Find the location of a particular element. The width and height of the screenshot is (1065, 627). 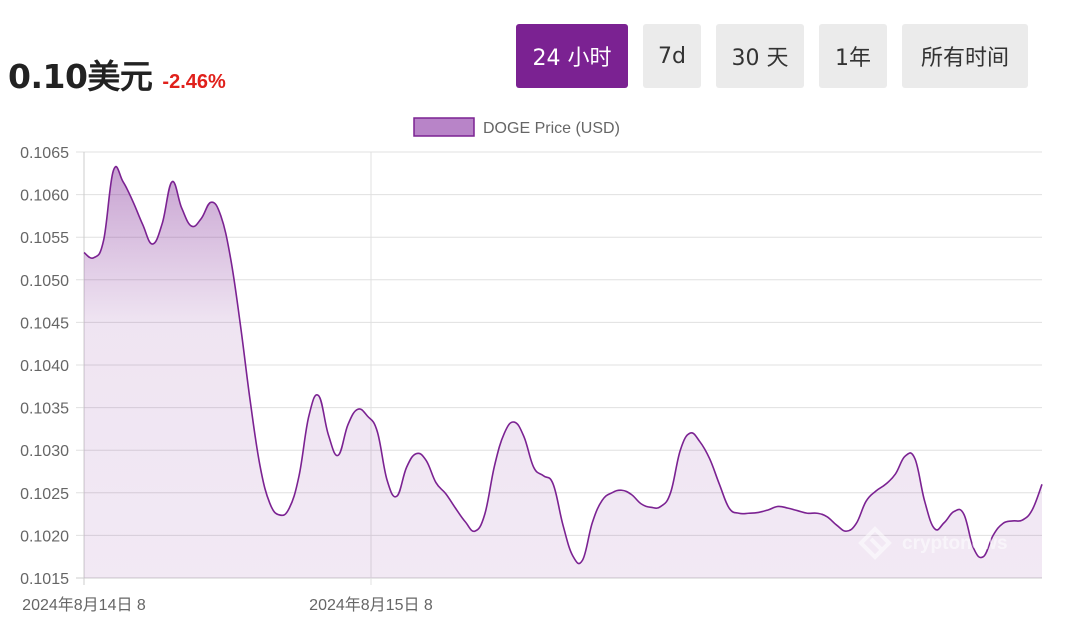

y-tick-label: 0.1050 is located at coordinates (44, 281).